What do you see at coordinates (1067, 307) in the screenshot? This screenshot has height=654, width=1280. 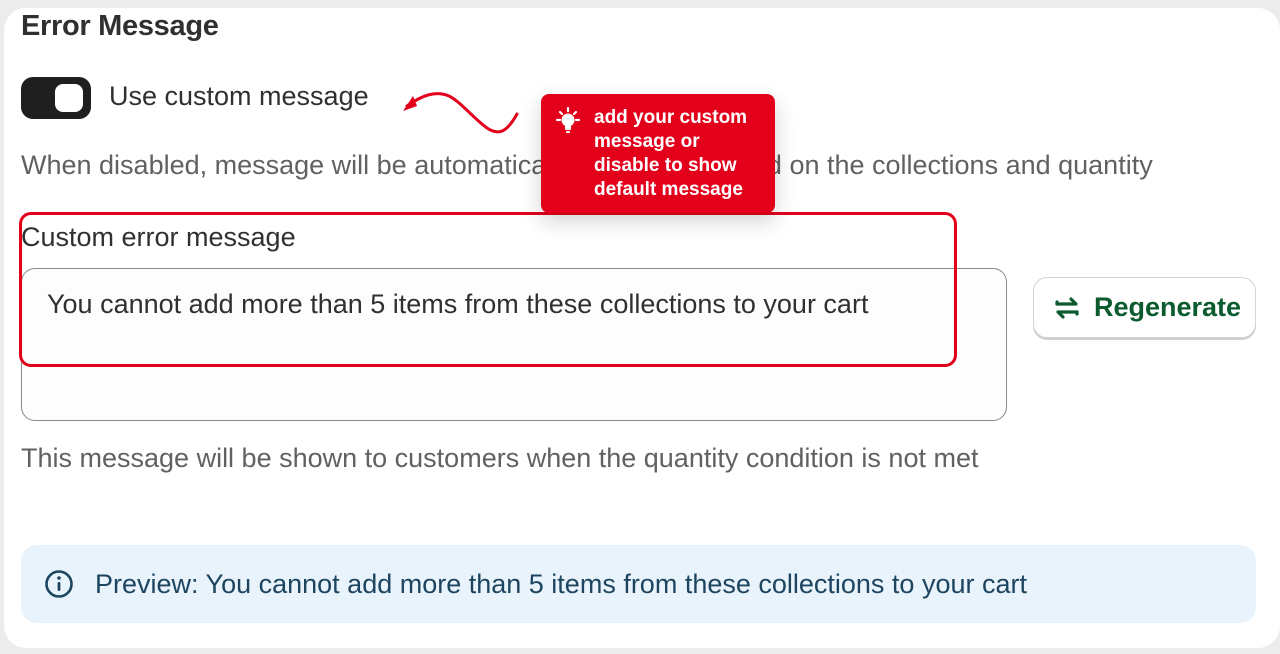 I see `refresh-icon` at bounding box center [1067, 307].